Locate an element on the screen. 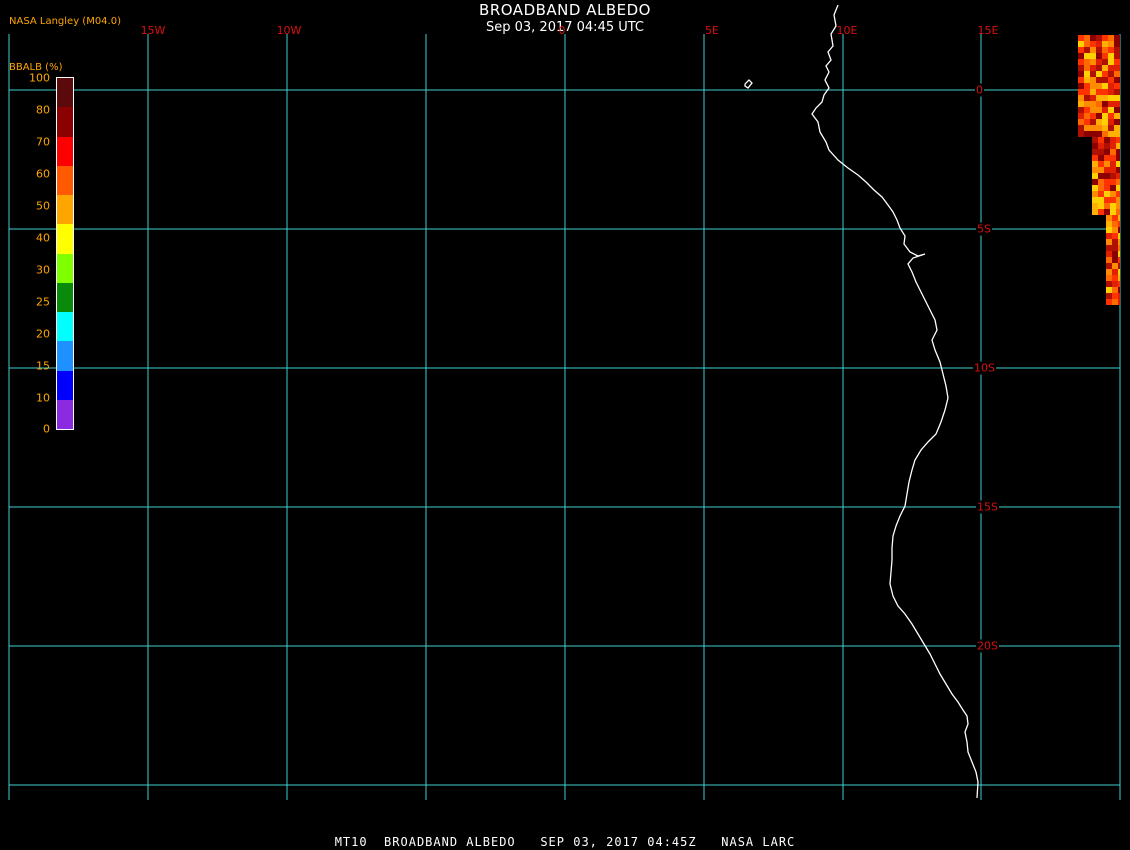 The width and height of the screenshot is (1130, 850). legend-swatch is located at coordinates (65, 122).